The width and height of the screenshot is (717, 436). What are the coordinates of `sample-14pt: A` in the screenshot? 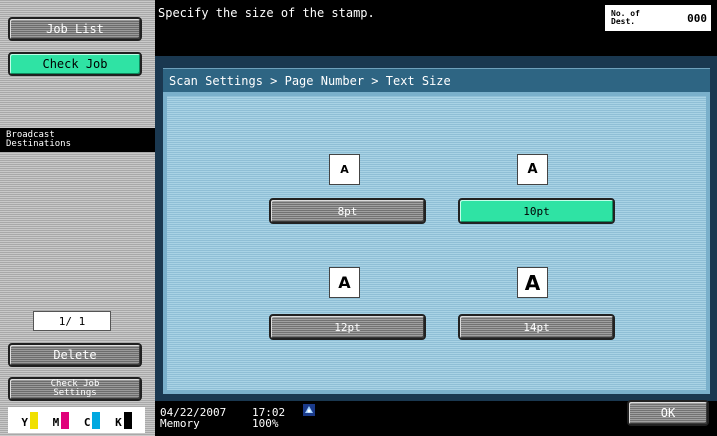 It's located at (532, 282).